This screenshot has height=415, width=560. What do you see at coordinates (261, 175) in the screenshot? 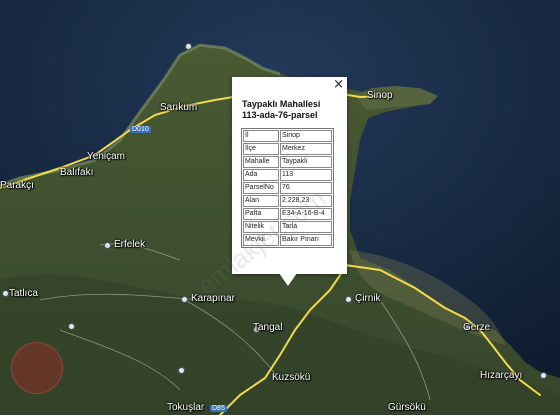
I see `row-key: Ada` at bounding box center [261, 175].